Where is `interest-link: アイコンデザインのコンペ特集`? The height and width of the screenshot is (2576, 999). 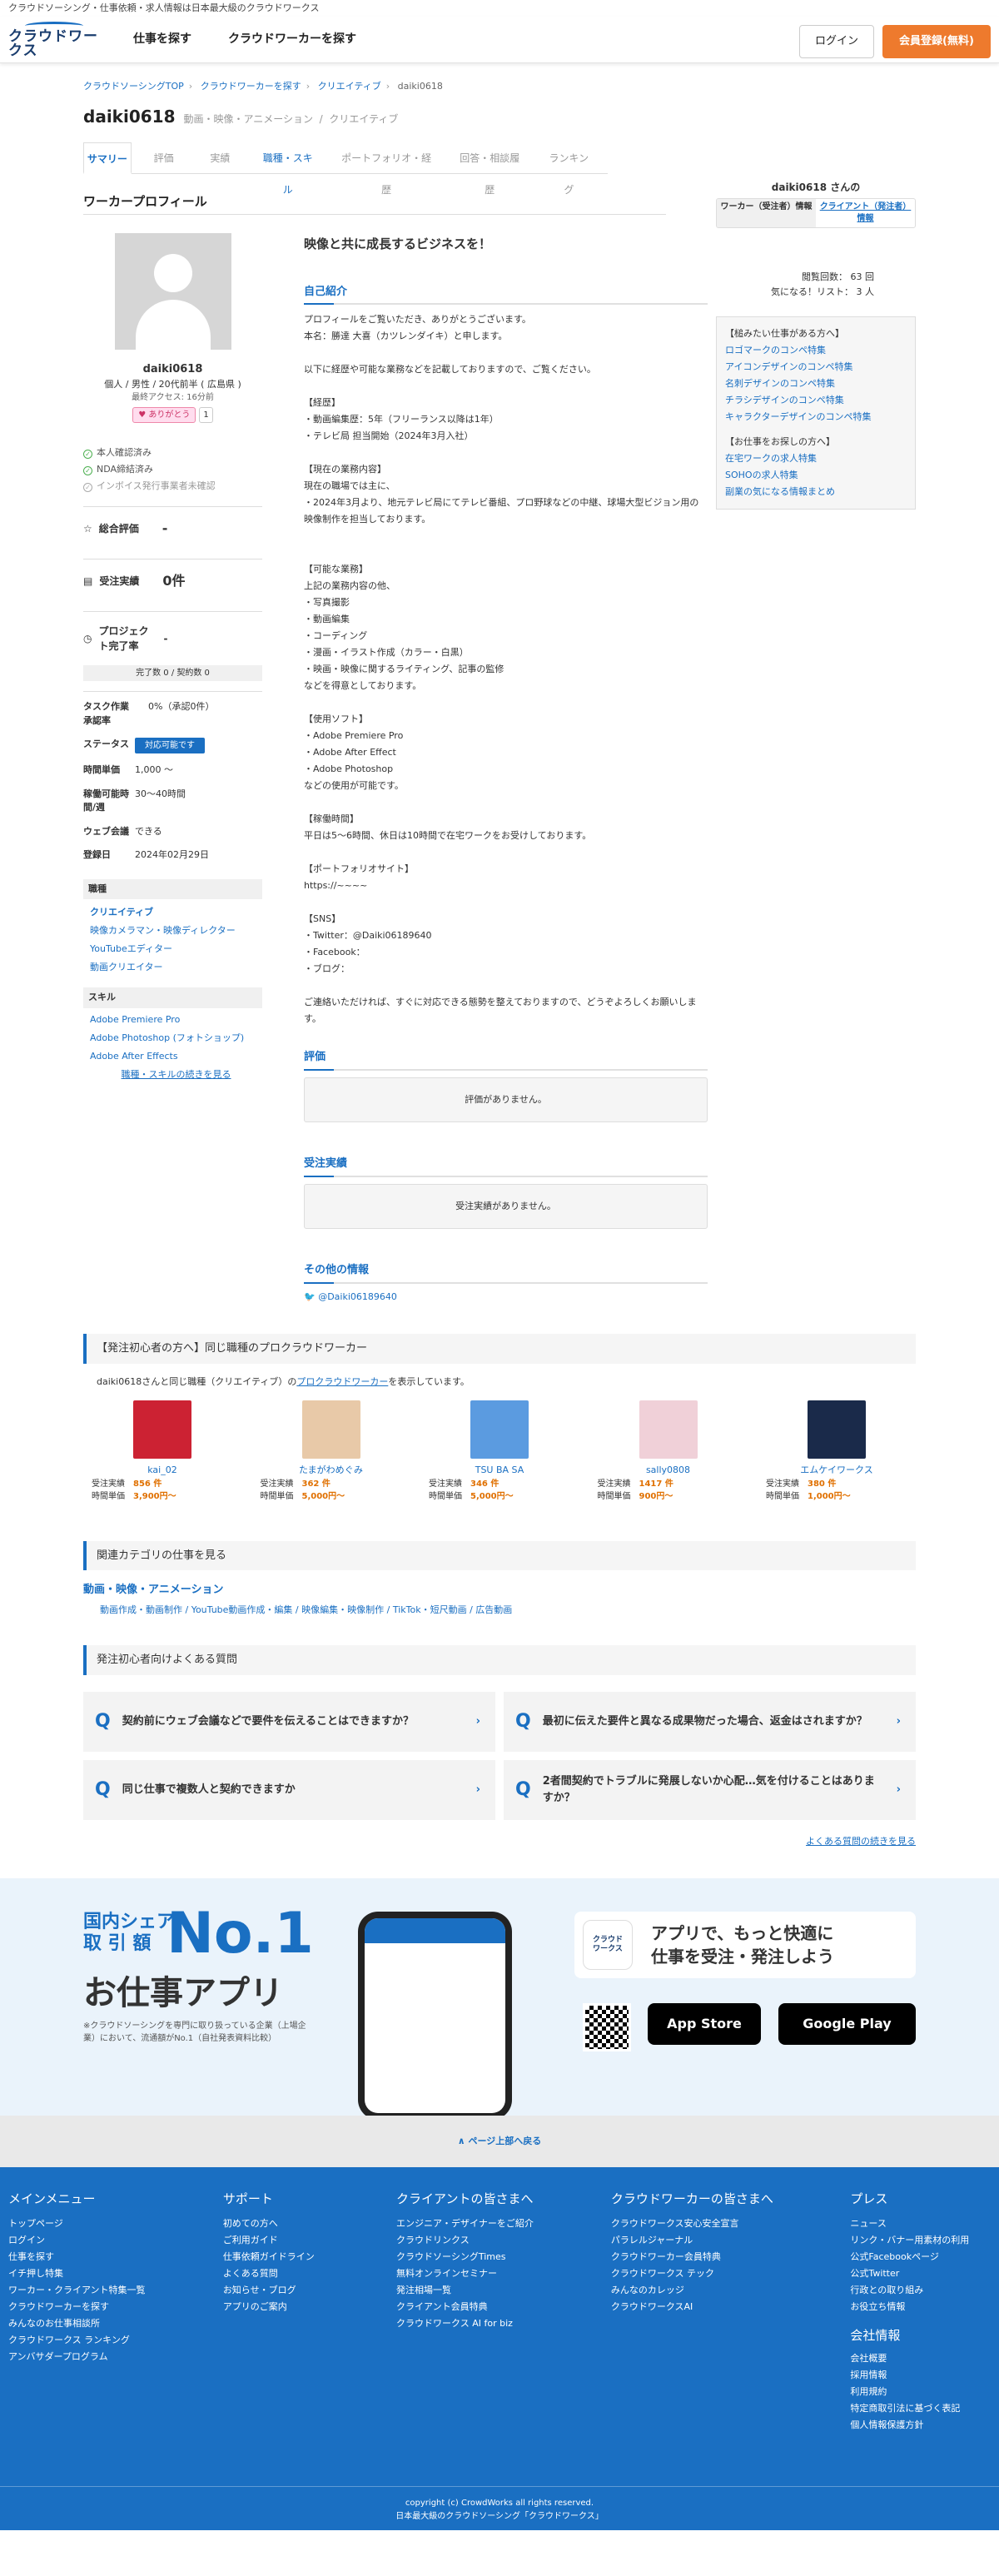
interest-link: アイコンデザインのコンペ特集 is located at coordinates (816, 367).